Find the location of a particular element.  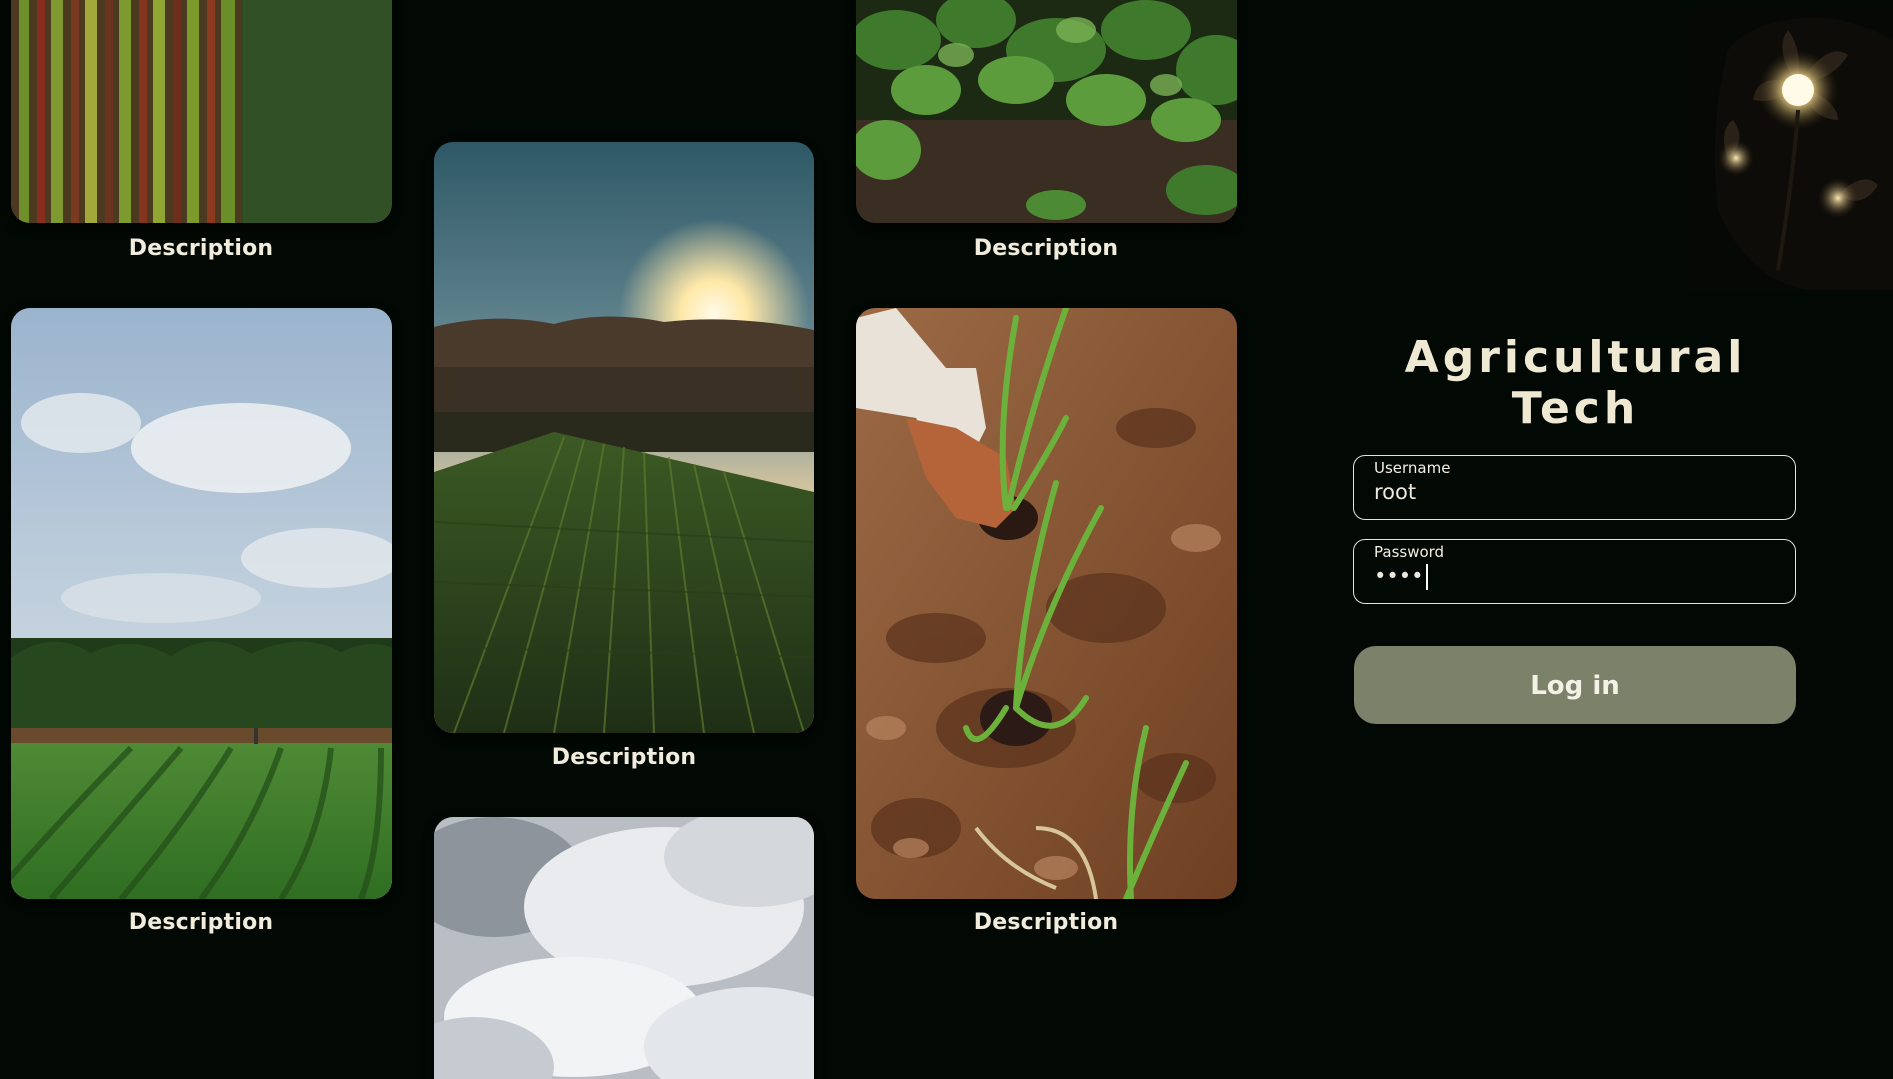

username-field: Username root is located at coordinates (1574, 487).